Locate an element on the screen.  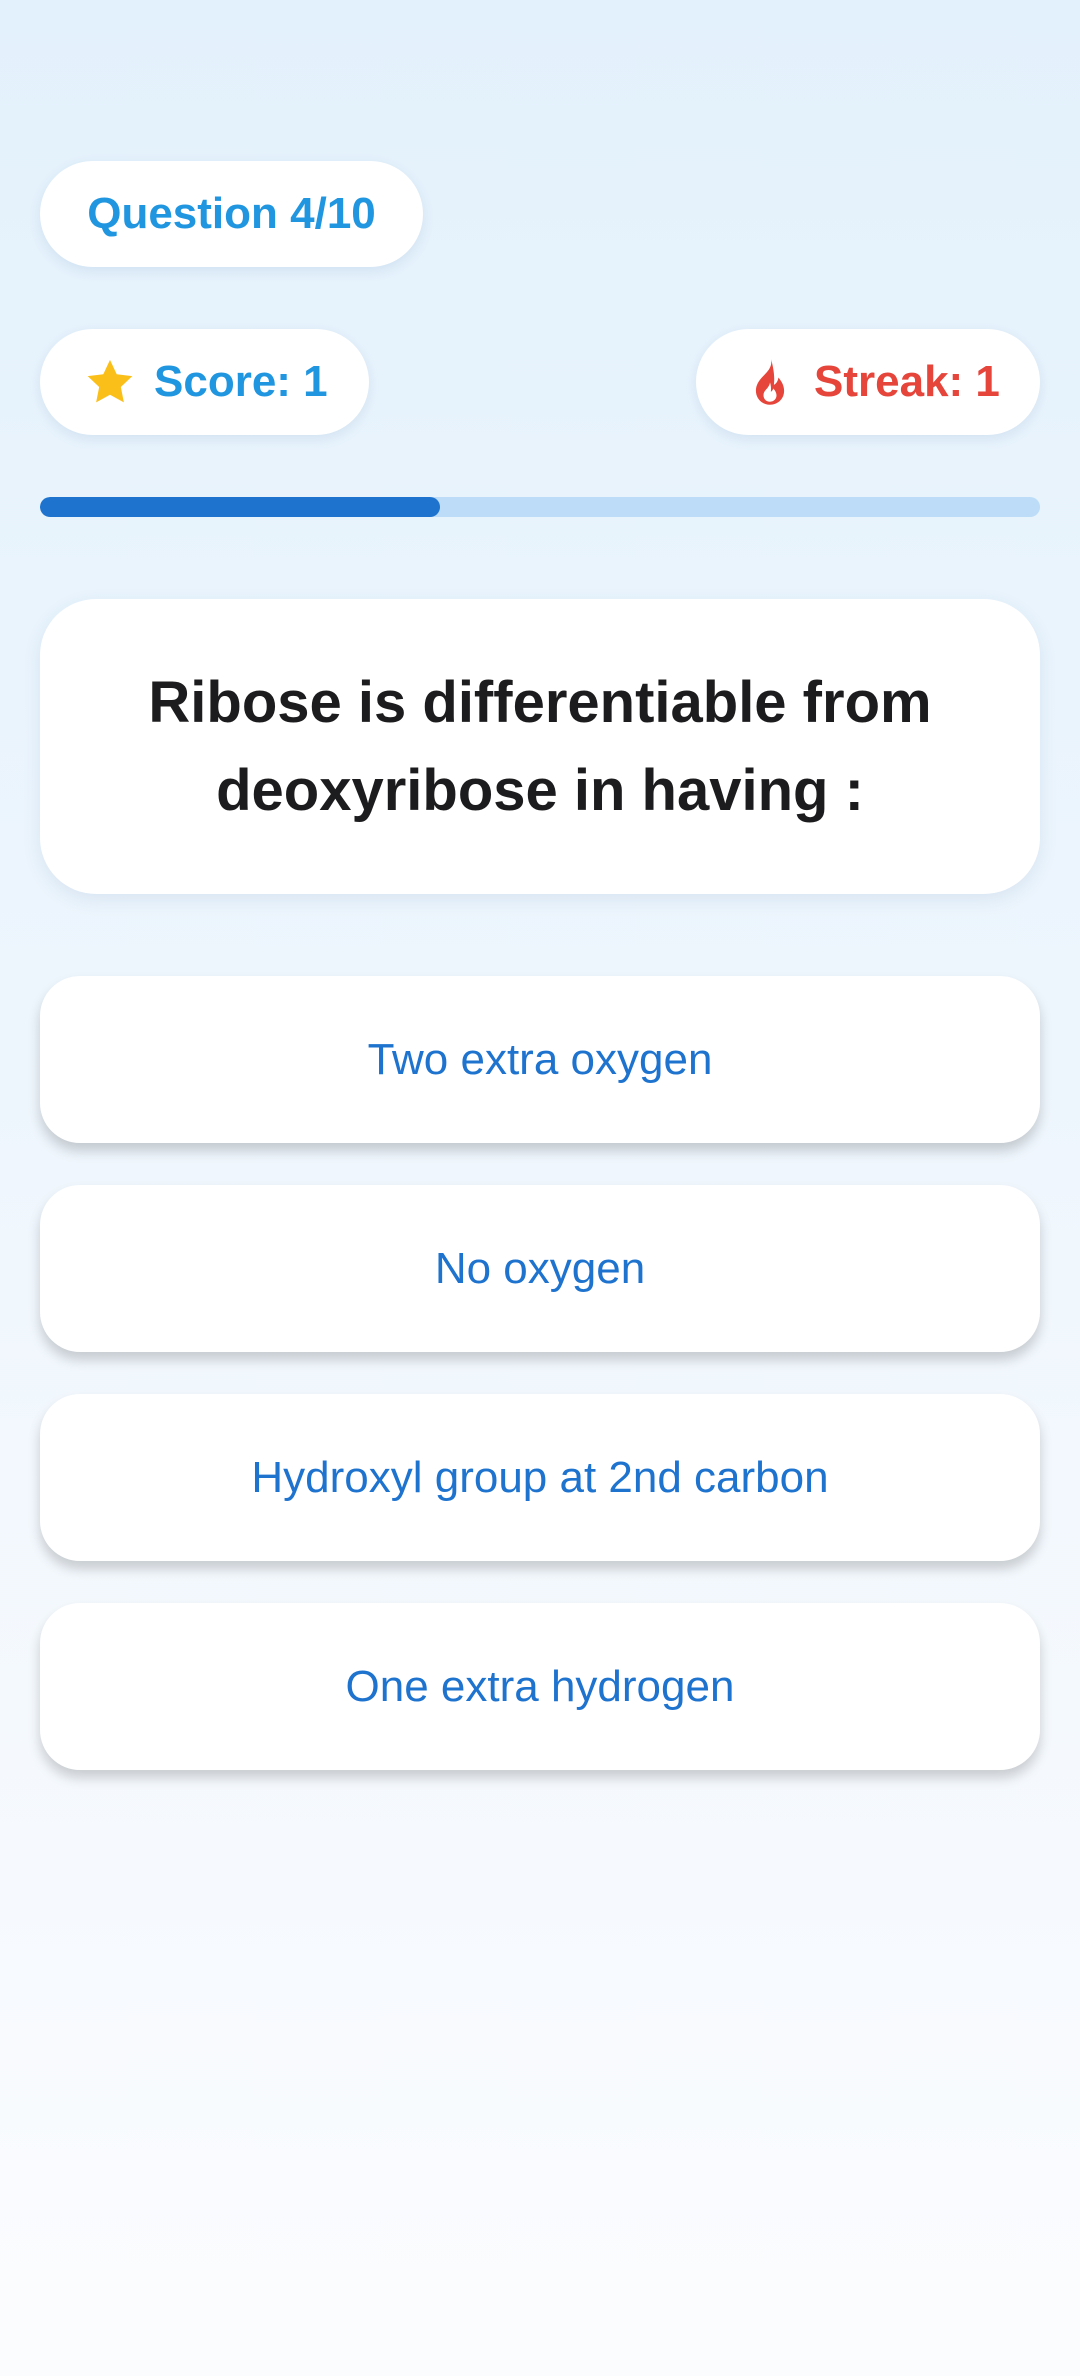
streak-label: Streak: 1 is located at coordinates (907, 381).